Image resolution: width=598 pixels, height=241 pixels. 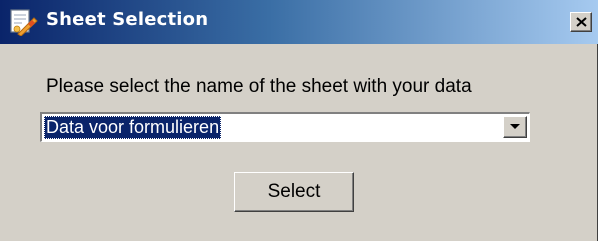 I want to click on combobox-selected-value: Data voor formulieren, so click(x=133, y=127).